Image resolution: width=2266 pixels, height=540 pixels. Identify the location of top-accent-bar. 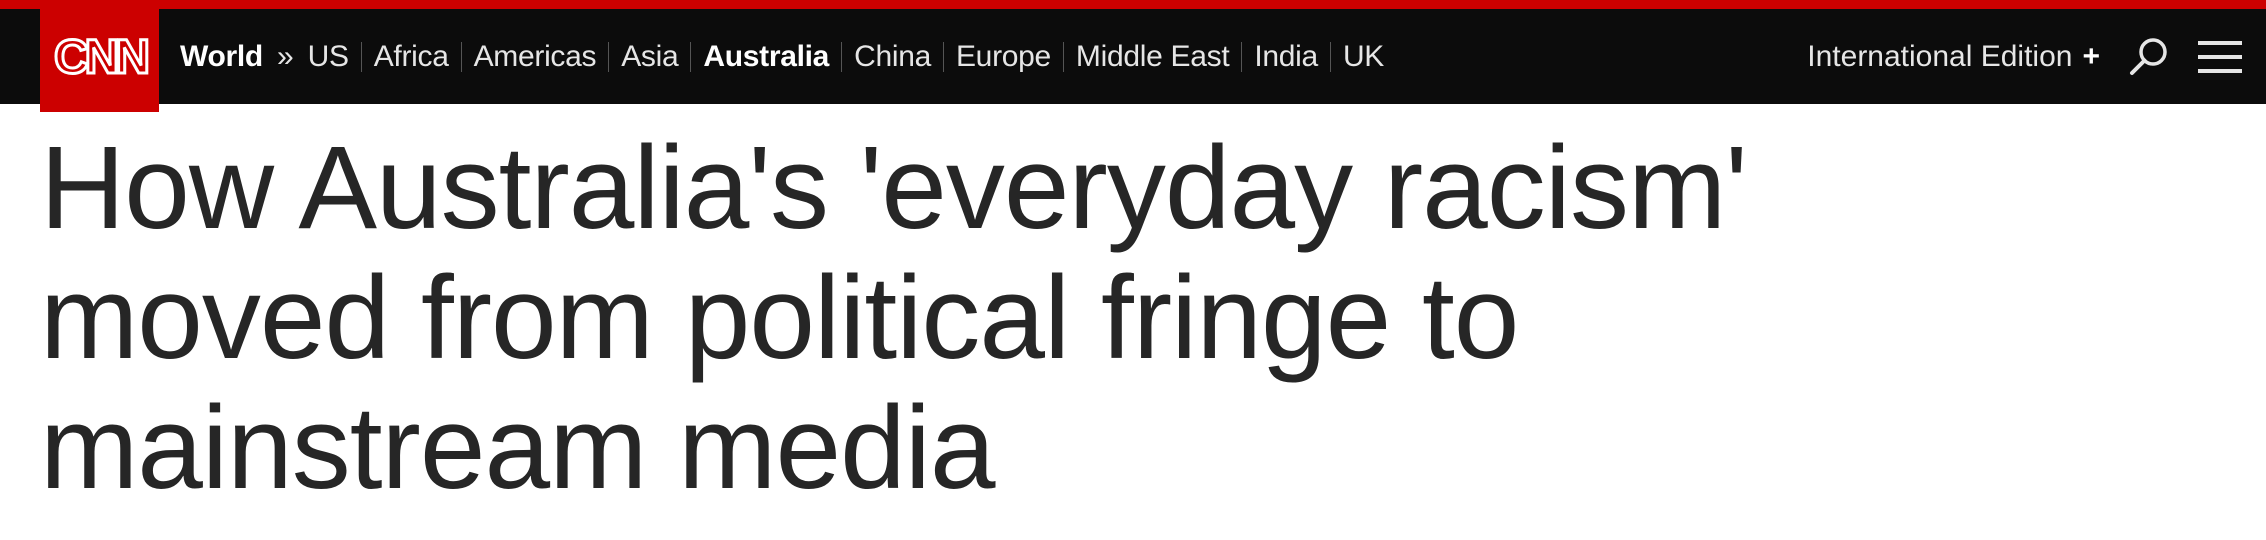
(1133, 4).